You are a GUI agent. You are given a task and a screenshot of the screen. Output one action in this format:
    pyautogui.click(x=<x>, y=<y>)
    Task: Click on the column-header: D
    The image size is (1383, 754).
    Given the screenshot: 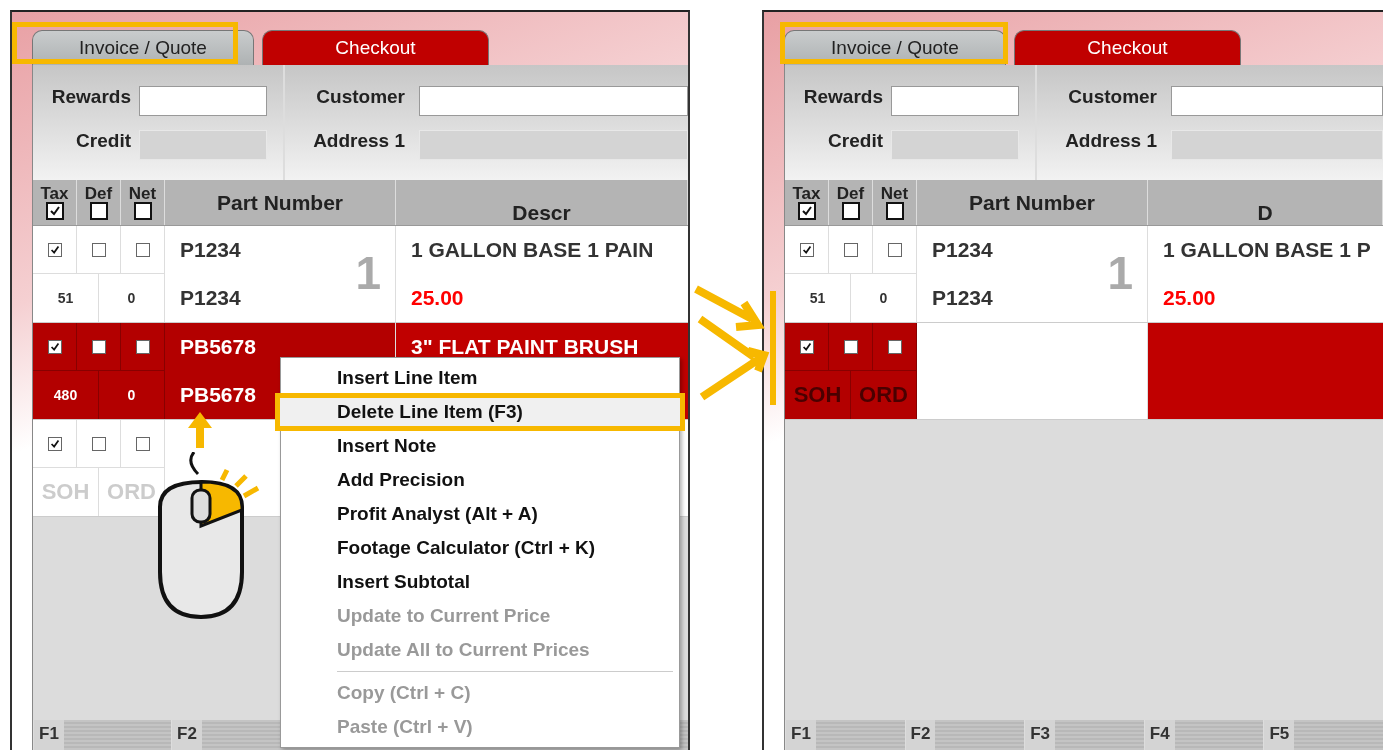 What is the action you would take?
    pyautogui.click(x=1265, y=213)
    